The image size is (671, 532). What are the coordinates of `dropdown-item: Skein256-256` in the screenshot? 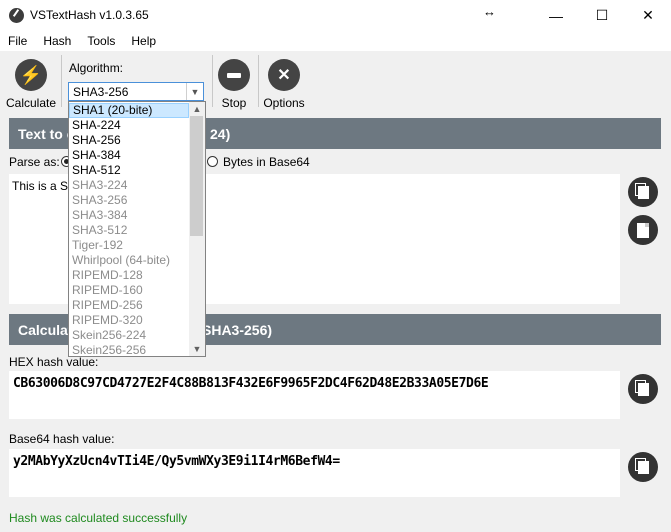 It's located at (130, 349).